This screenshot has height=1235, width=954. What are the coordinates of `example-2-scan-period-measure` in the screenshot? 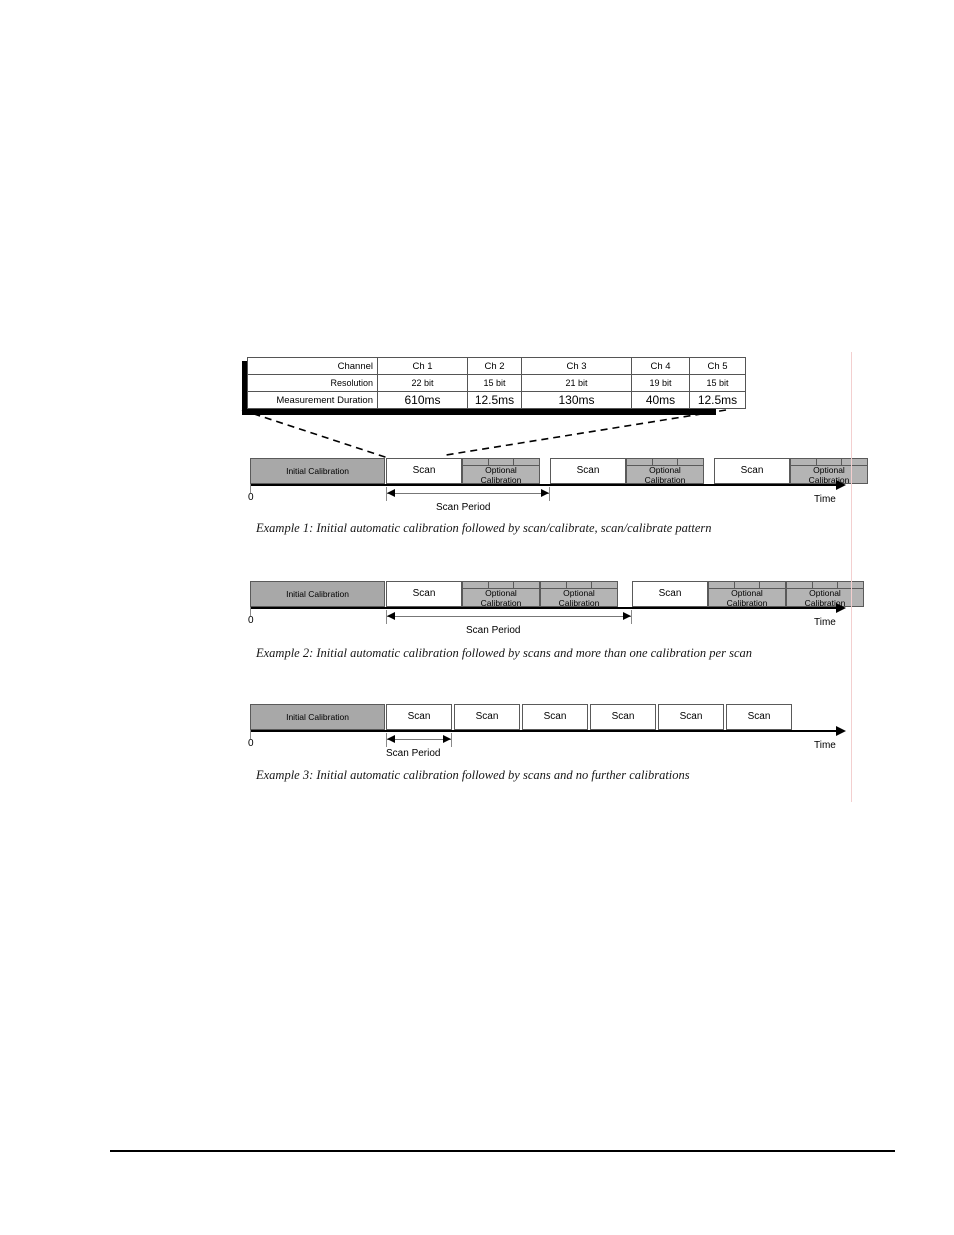 It's located at (509, 617).